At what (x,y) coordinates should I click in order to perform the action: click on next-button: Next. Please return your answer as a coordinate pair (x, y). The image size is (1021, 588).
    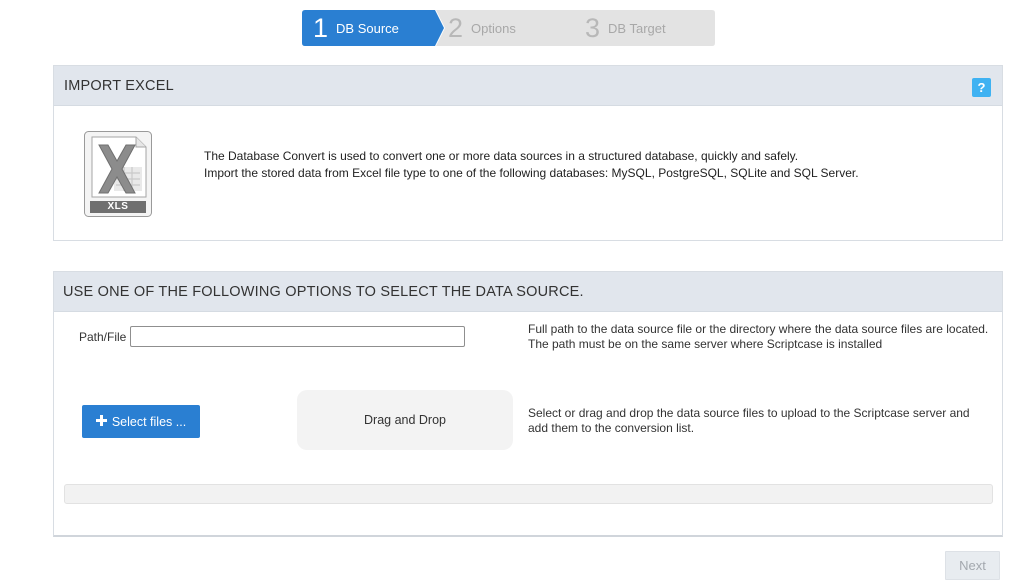
    Looking at the image, I should click on (972, 565).